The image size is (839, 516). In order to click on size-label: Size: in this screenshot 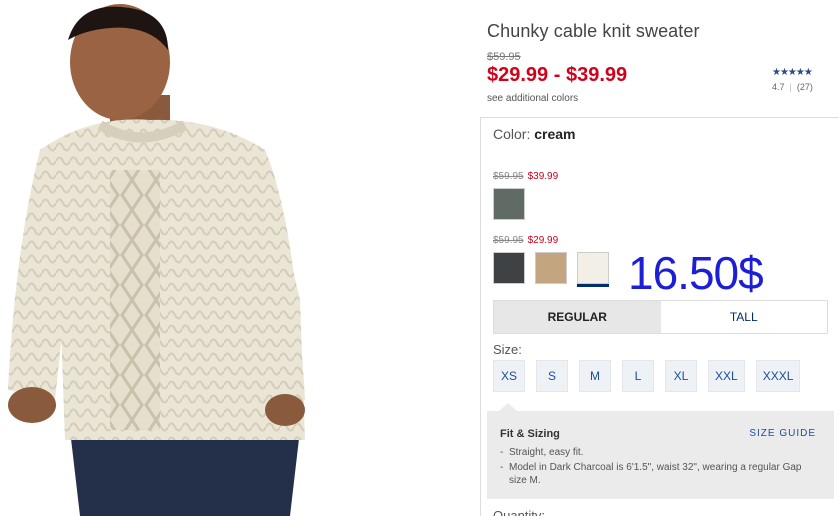, I will do `click(507, 349)`.